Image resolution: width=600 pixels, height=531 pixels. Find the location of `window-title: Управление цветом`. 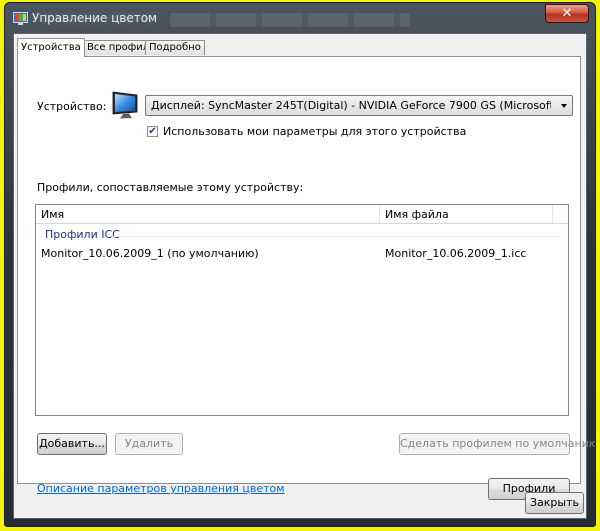

window-title: Управление цветом is located at coordinates (95, 18).